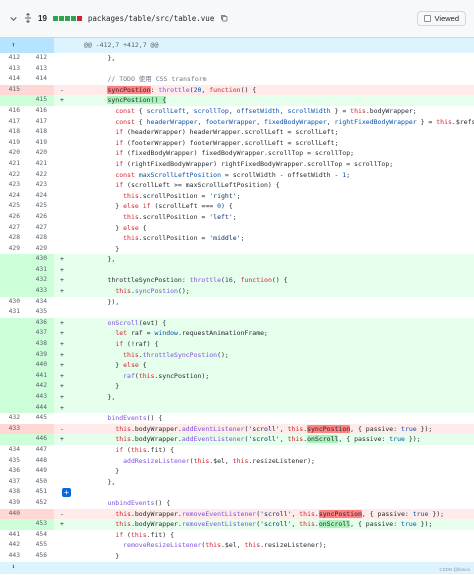  I want to click on new-line-number: 419, so click(40, 143).